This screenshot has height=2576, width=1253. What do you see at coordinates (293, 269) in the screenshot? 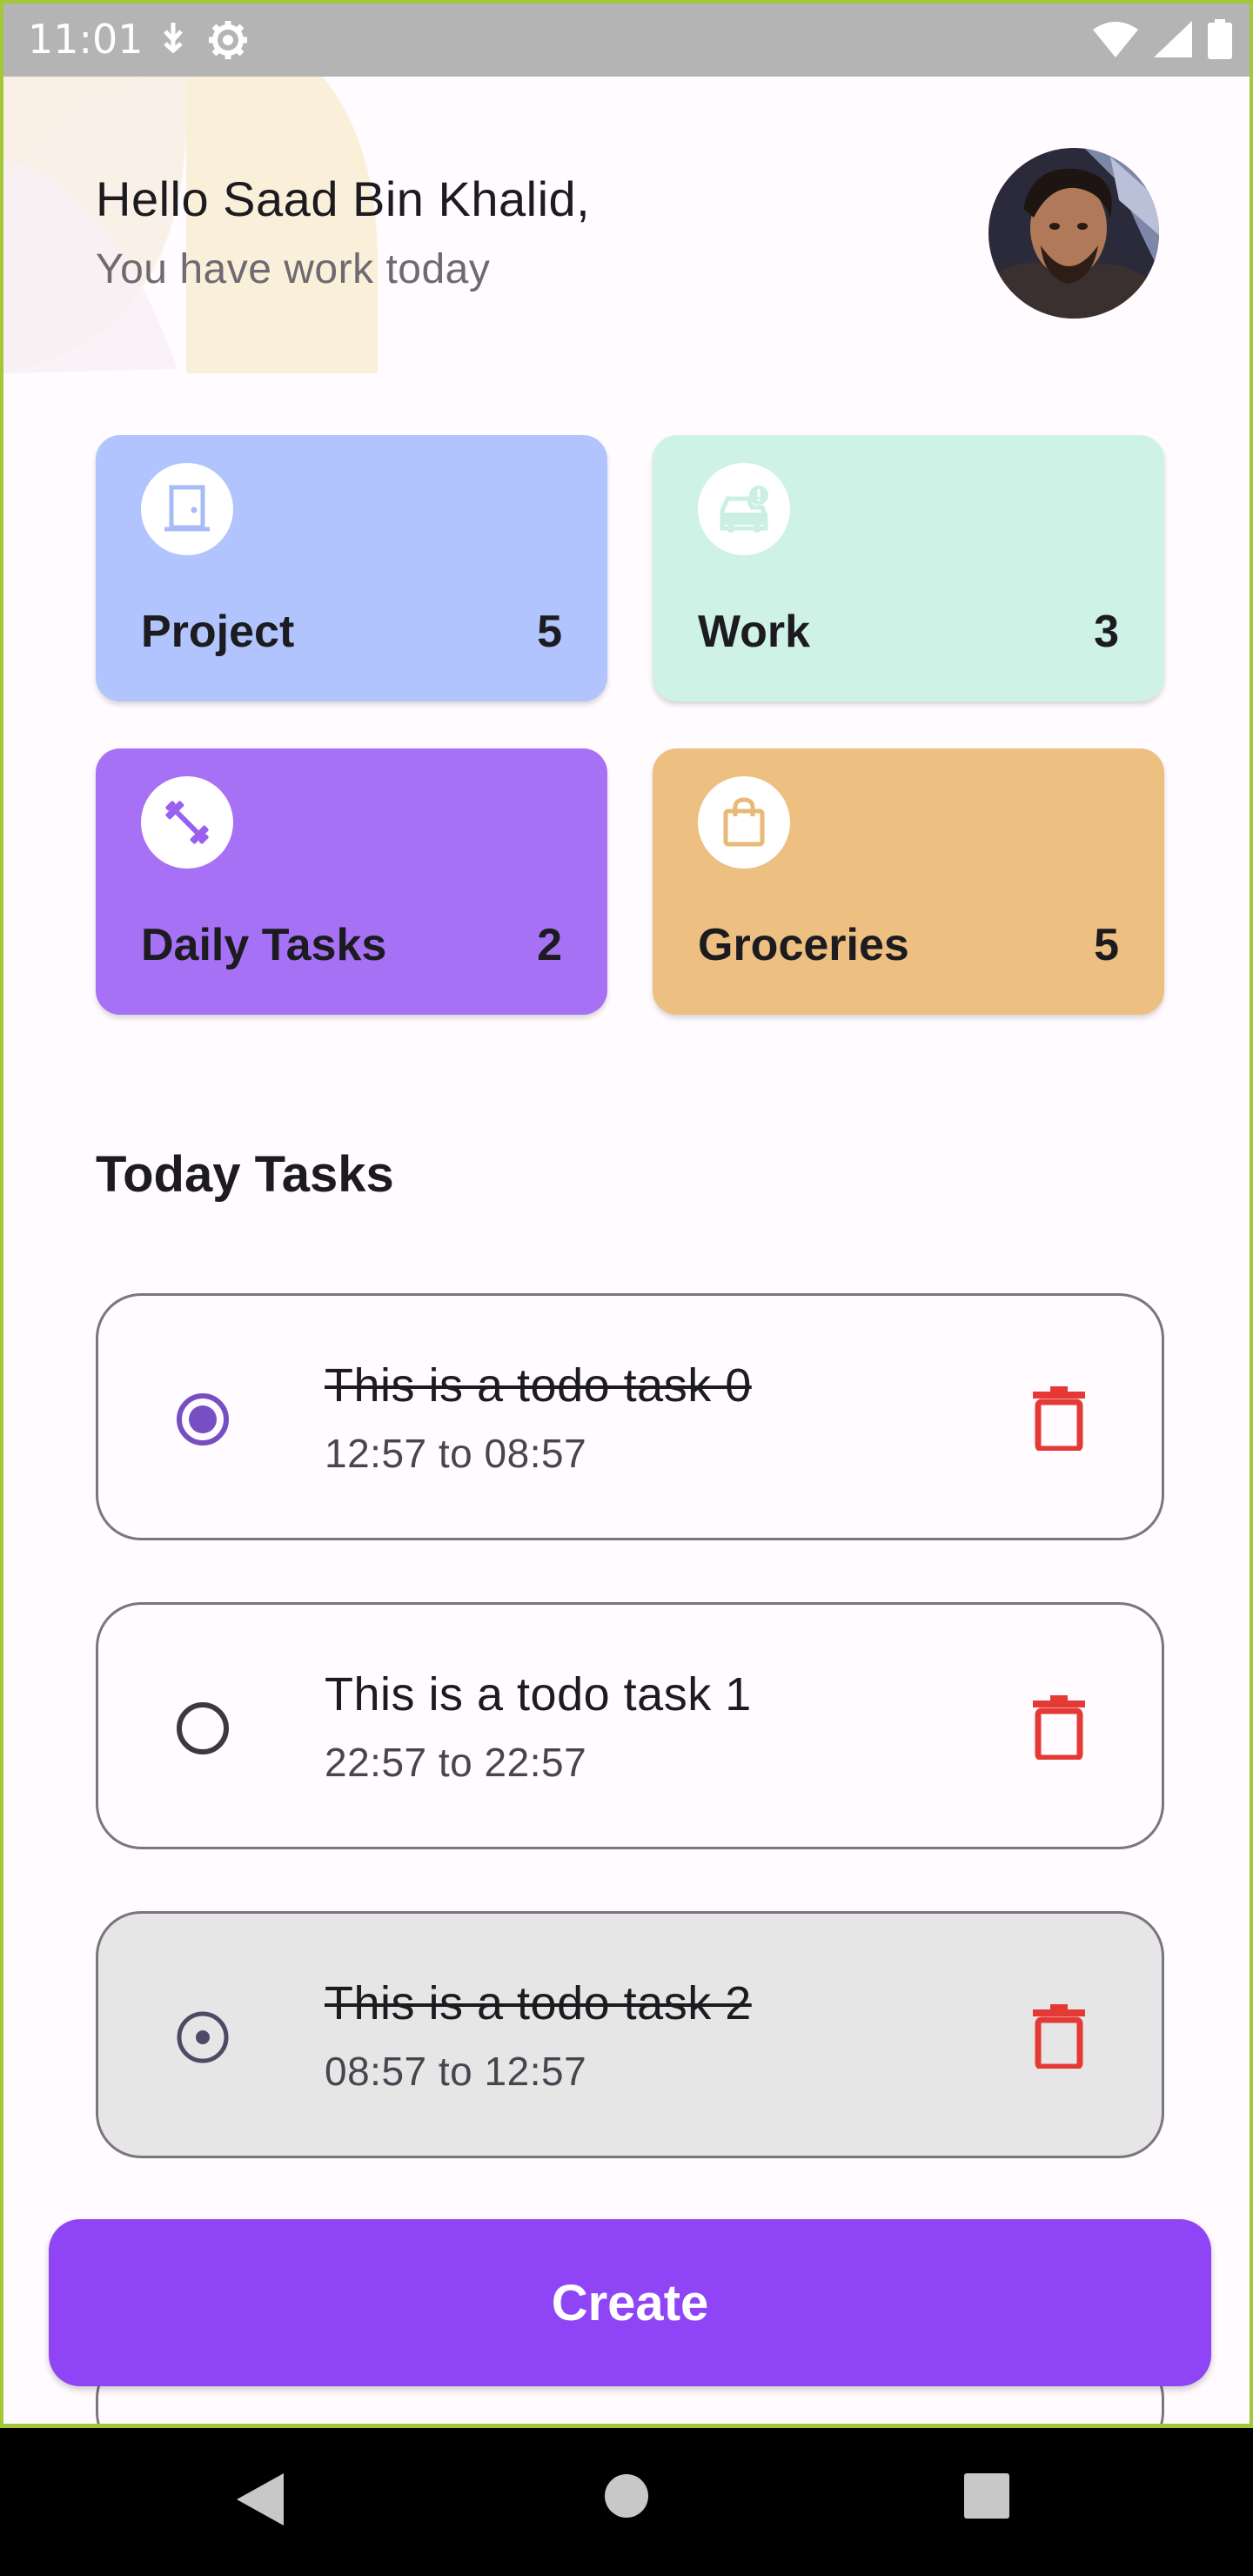
I see `greeting-subtitle: You have work today` at bounding box center [293, 269].